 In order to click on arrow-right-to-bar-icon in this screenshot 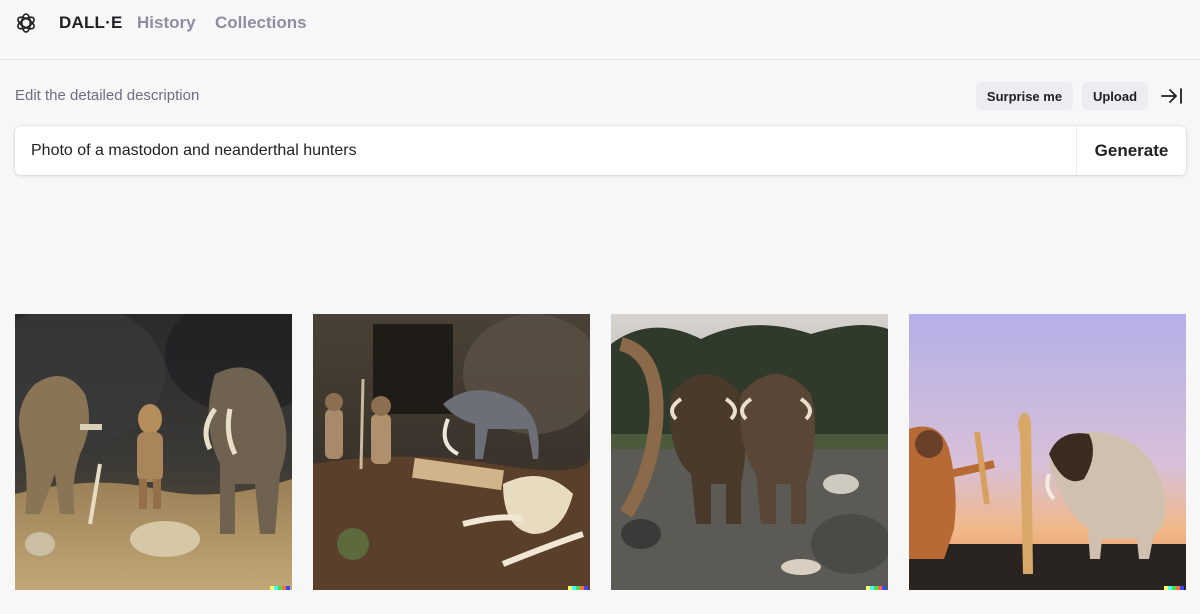, I will do `click(1172, 96)`.